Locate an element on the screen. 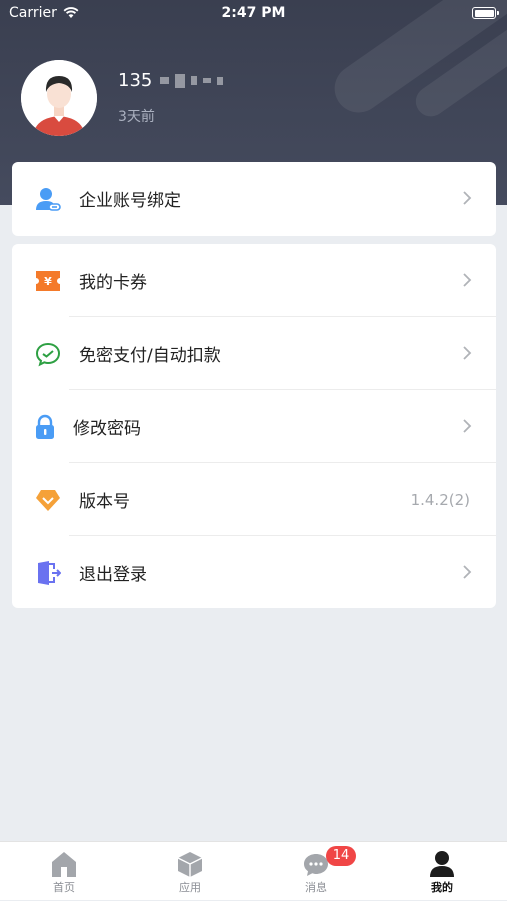 The height and width of the screenshot is (901, 507). version-diamond-icon is located at coordinates (48, 500).